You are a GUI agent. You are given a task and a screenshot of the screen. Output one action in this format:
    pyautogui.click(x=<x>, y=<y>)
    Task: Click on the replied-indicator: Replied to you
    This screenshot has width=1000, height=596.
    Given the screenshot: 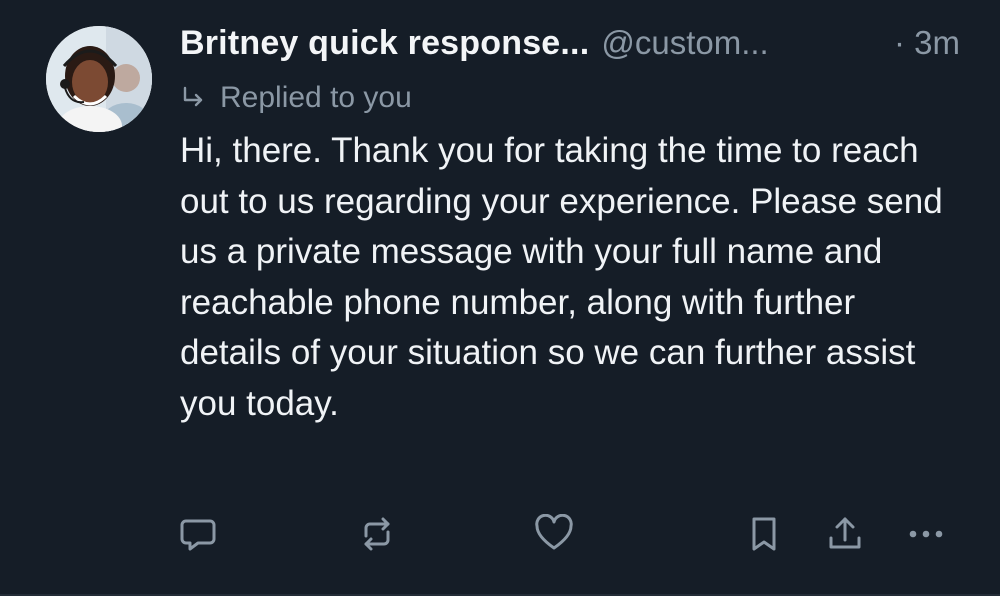 What is the action you would take?
    pyautogui.click(x=575, y=98)
    